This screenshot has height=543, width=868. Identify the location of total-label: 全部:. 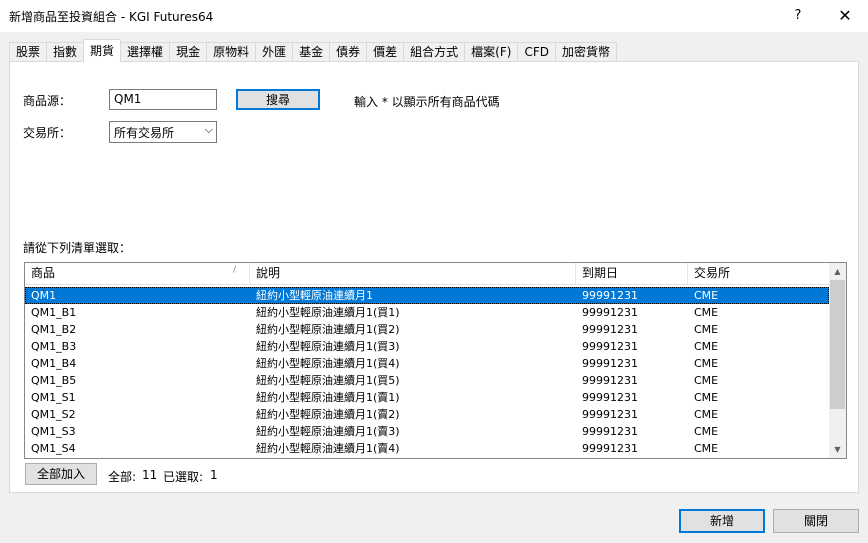
(122, 477).